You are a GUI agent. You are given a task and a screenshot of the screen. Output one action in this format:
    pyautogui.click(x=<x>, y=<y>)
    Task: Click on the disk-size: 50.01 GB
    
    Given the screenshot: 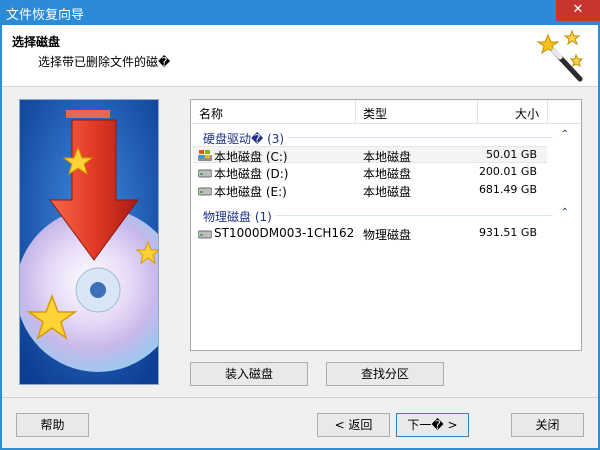 What is the action you would take?
    pyautogui.click(x=511, y=154)
    